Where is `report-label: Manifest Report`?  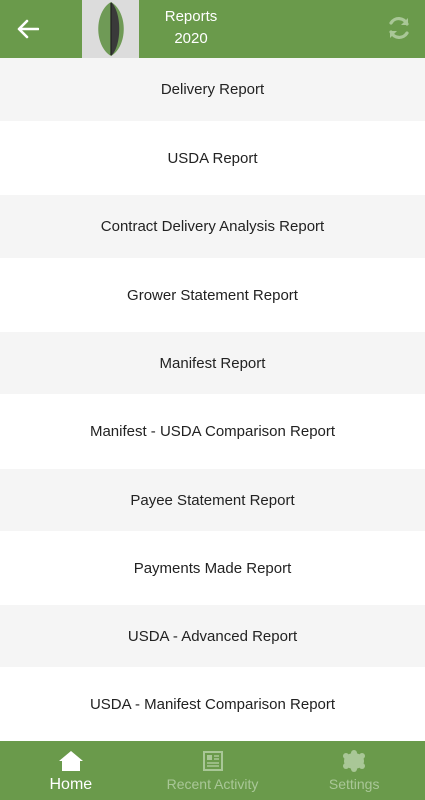
report-label: Manifest Report is located at coordinates (212, 363).